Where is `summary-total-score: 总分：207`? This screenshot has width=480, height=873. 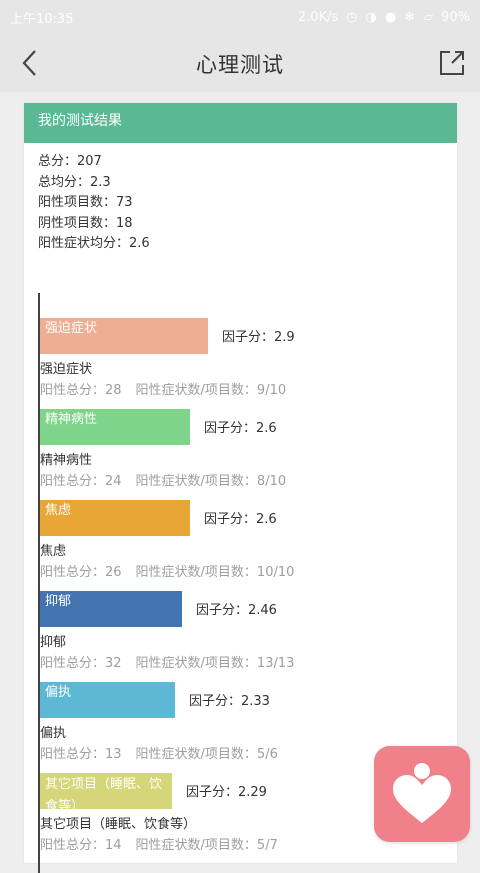 summary-total-score: 总分：207 is located at coordinates (70, 161).